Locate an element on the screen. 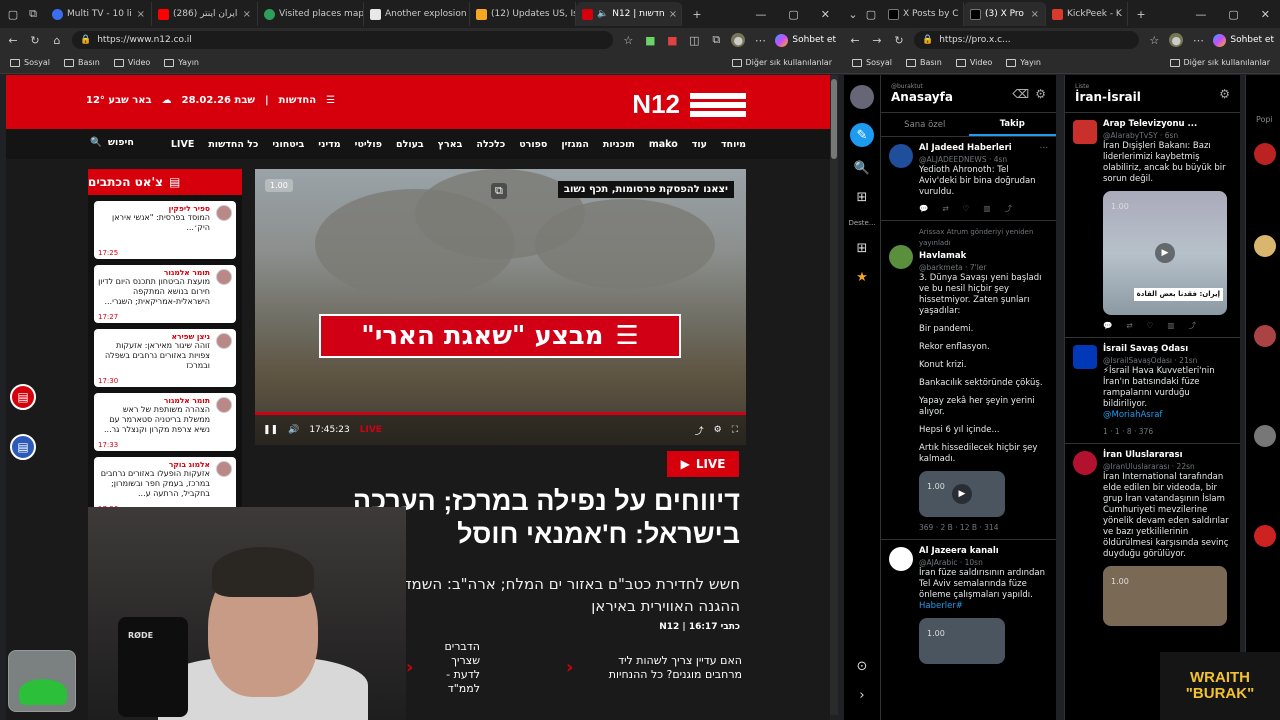 This screenshot has width=1280, height=720. mention-link: @MoriahAsraf is located at coordinates (1132, 415).